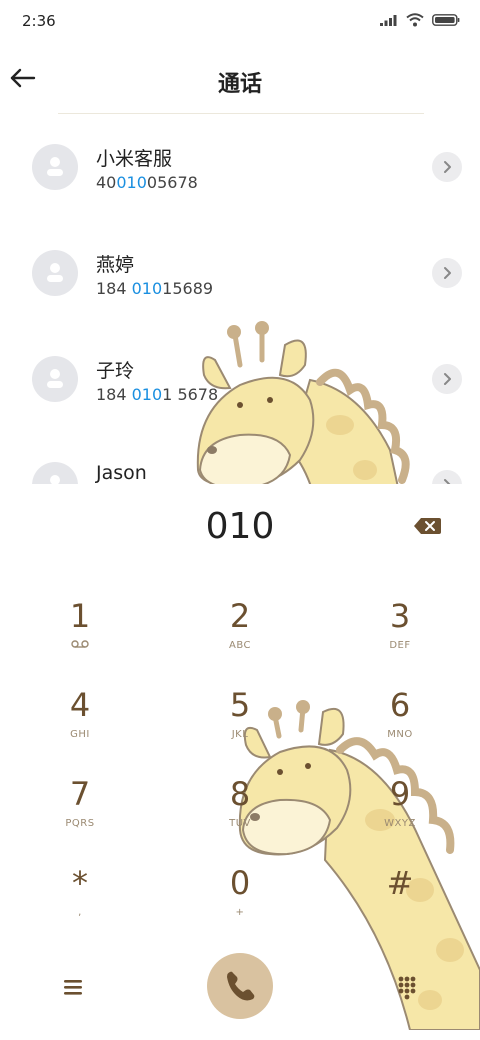  What do you see at coordinates (400, 814) in the screenshot?
I see `key-9: 9 WXYZ` at bounding box center [400, 814].